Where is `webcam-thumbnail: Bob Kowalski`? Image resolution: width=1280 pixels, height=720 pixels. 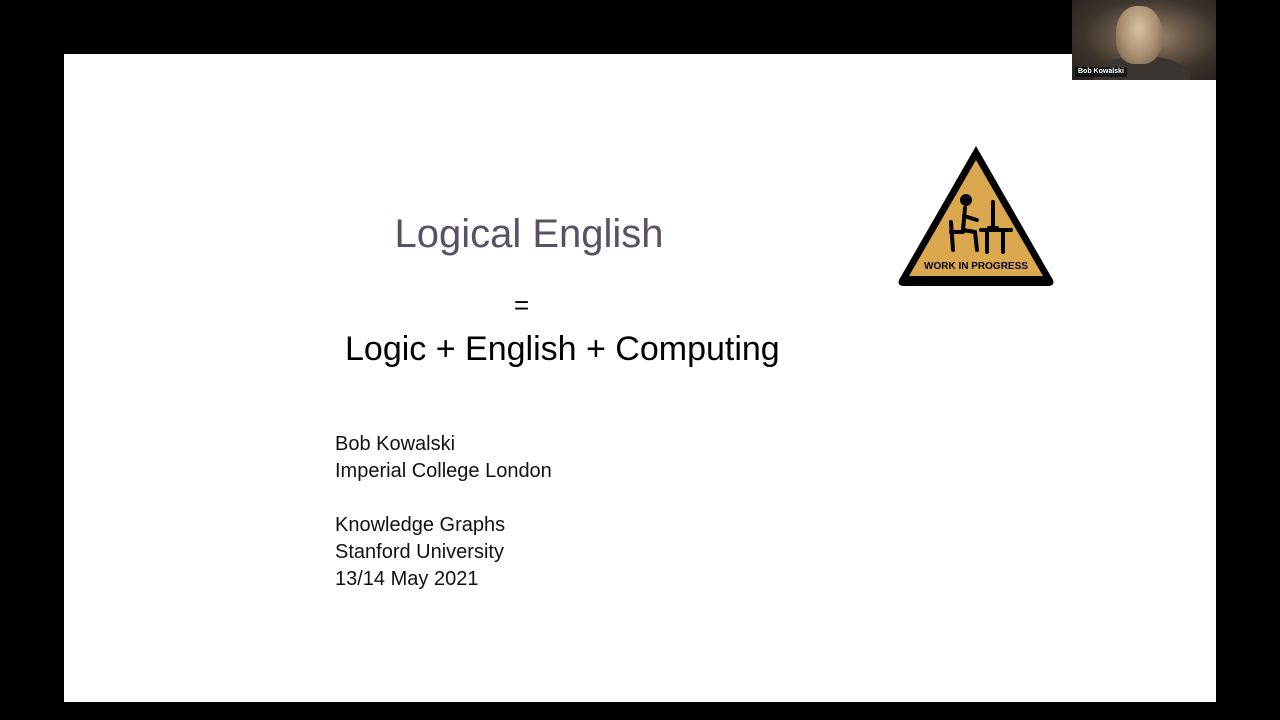 webcam-thumbnail: Bob Kowalski is located at coordinates (1144, 40).